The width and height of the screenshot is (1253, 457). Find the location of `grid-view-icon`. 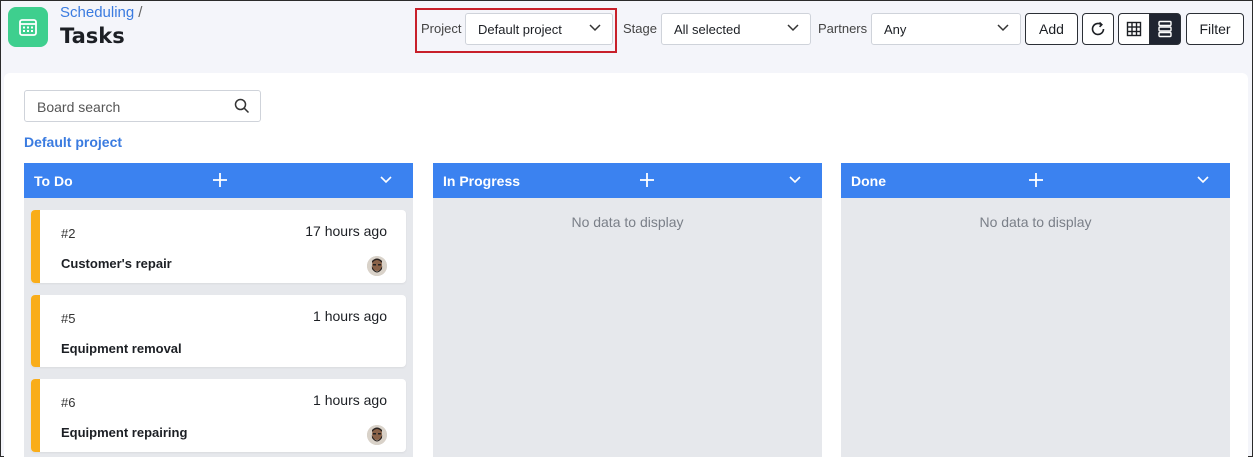

grid-view-icon is located at coordinates (1134, 29).